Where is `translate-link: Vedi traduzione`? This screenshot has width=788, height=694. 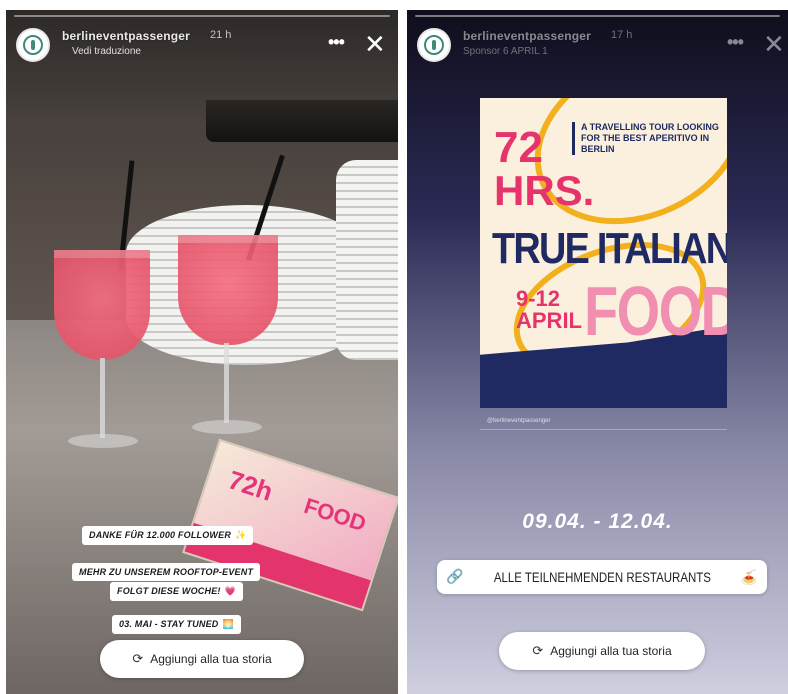 translate-link: Vedi traduzione is located at coordinates (106, 51).